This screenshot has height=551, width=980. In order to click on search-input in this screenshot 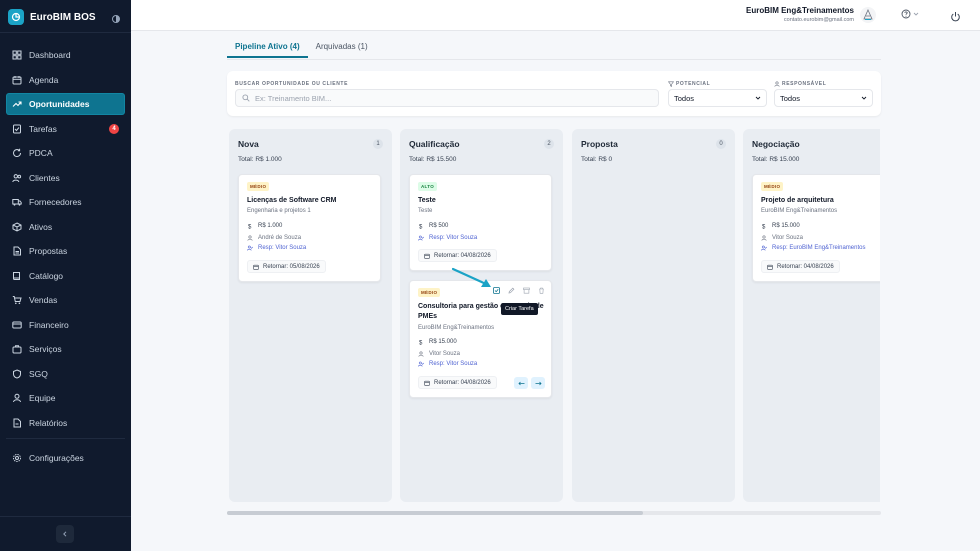, I will do `click(450, 98)`.